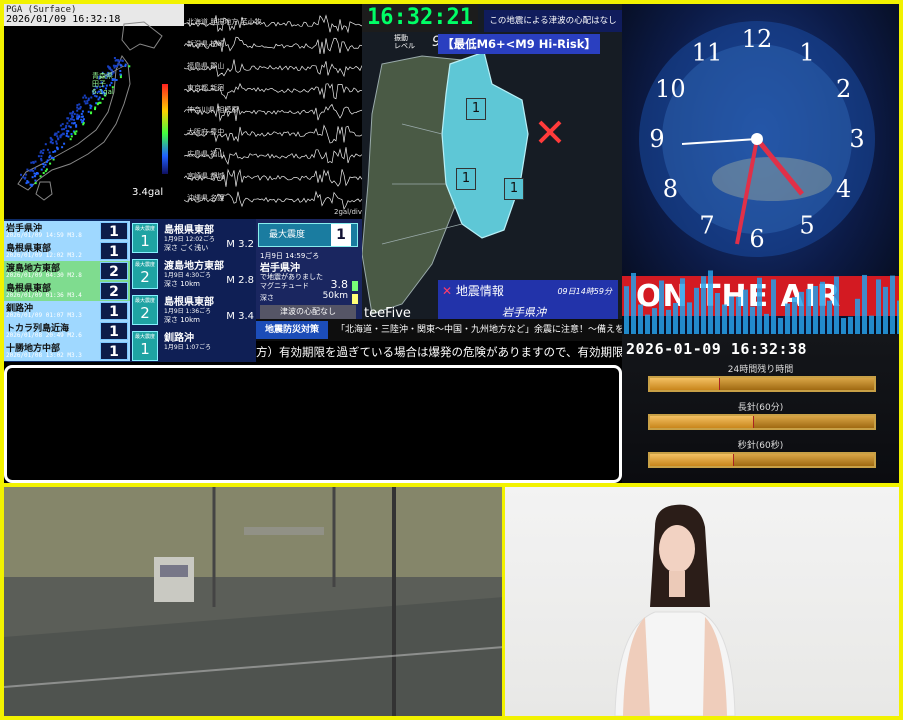 This screenshot has height=720, width=903. What do you see at coordinates (656, 139) in the screenshot?
I see `clock-numeral: 9` at bounding box center [656, 139].